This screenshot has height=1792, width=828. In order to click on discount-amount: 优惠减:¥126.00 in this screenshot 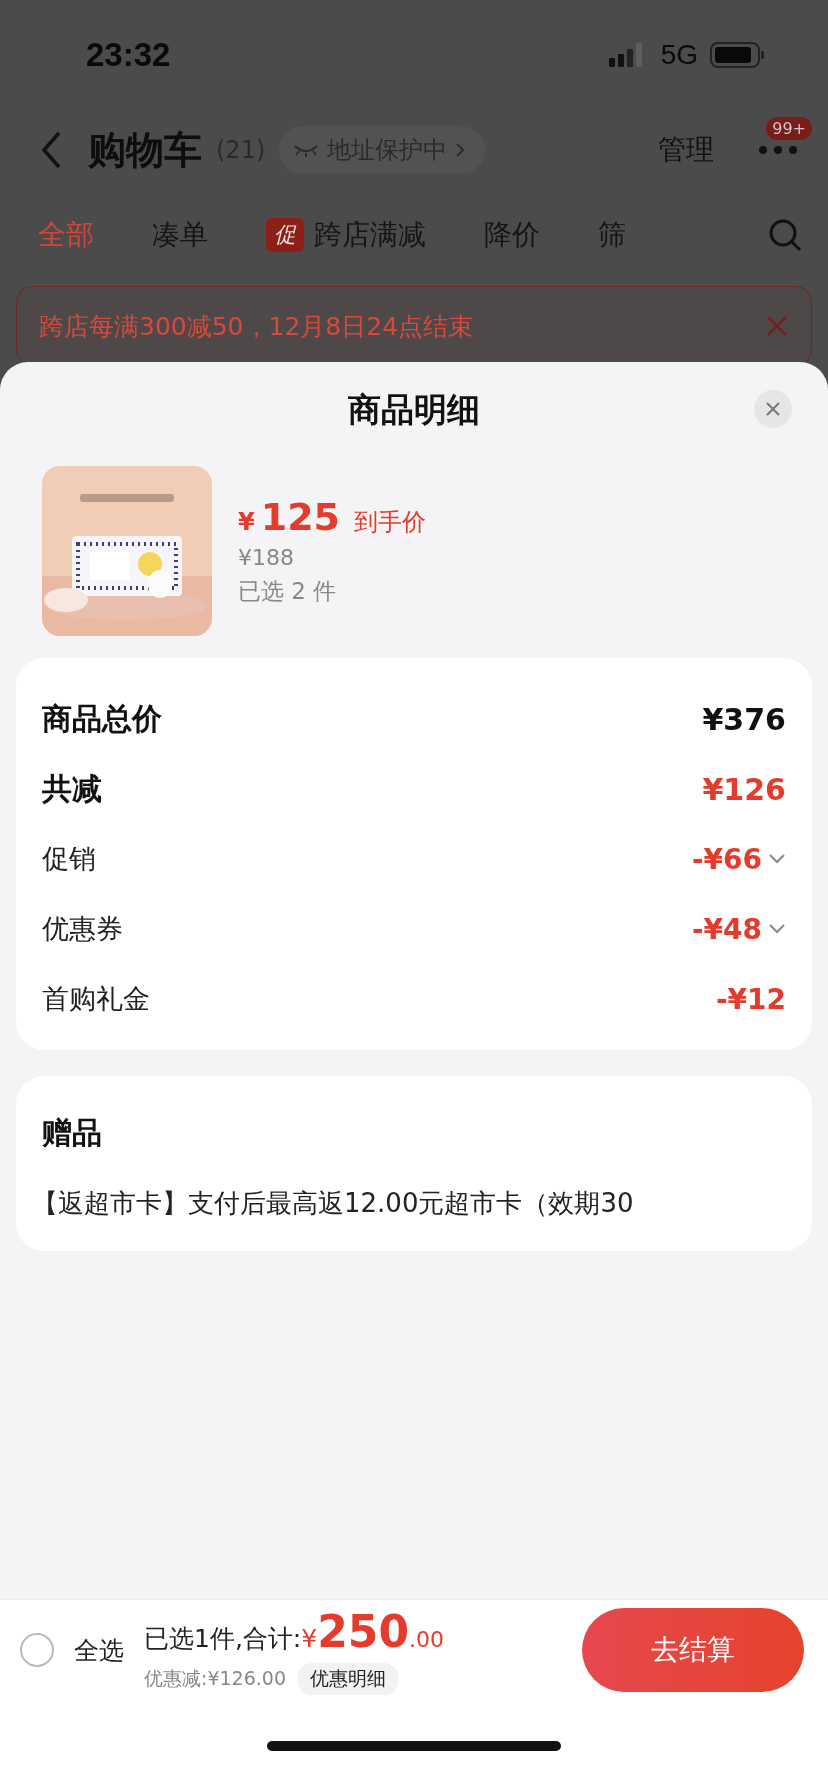, I will do `click(215, 1678)`.